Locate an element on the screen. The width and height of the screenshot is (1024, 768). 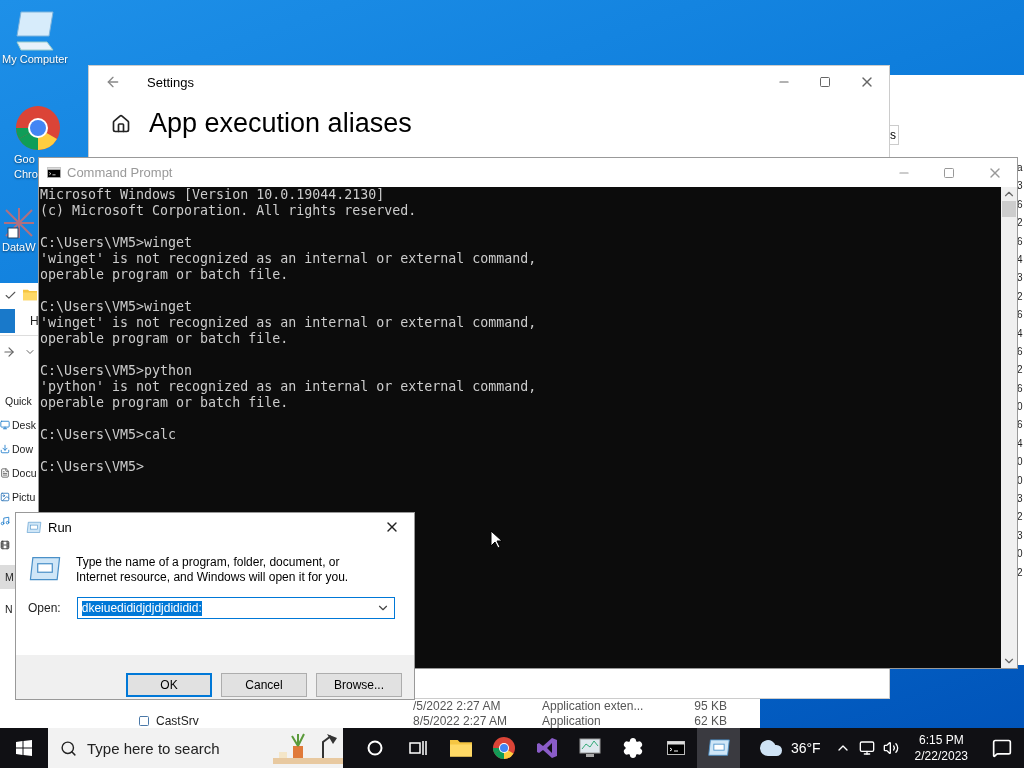
window-title: Settings is located at coordinates (170, 82).